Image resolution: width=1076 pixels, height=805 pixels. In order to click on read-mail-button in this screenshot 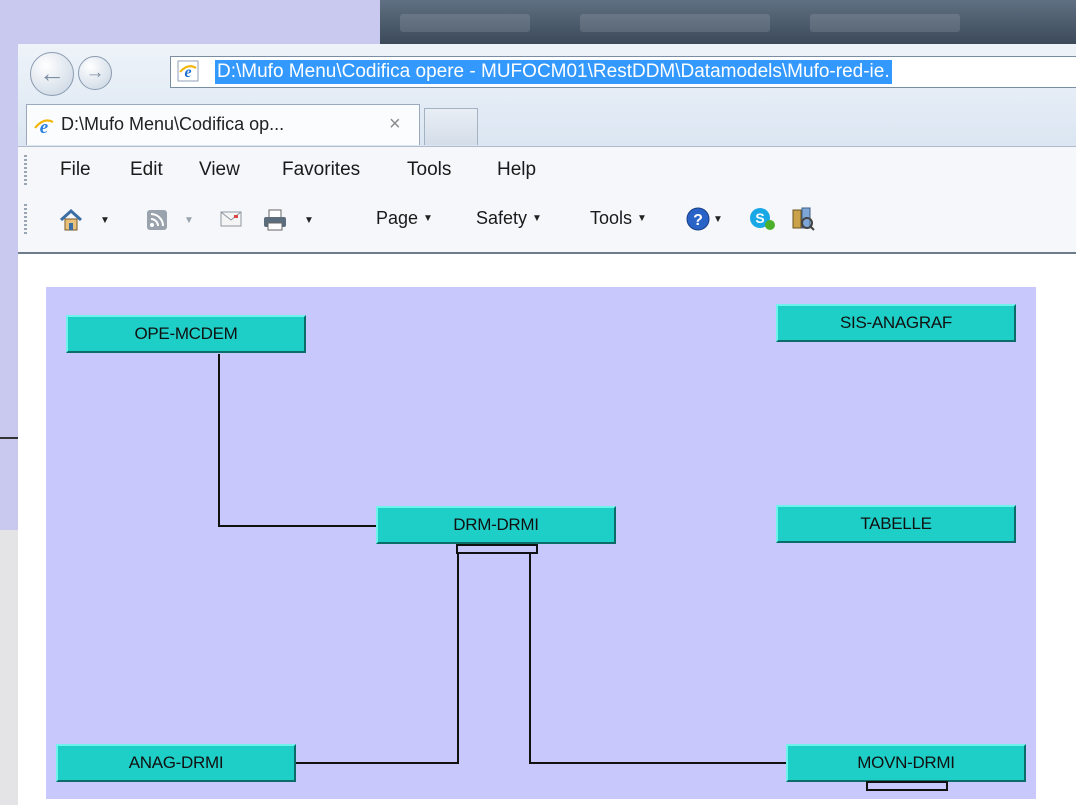, I will do `click(231, 219)`.